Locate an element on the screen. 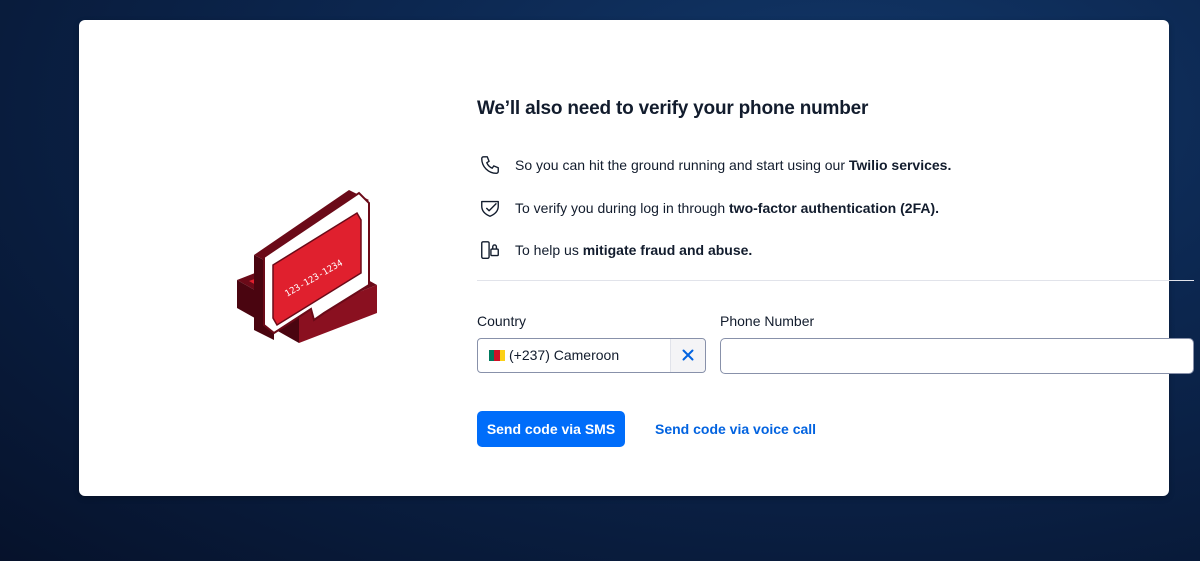  fraud-lock-icon is located at coordinates (490, 250).